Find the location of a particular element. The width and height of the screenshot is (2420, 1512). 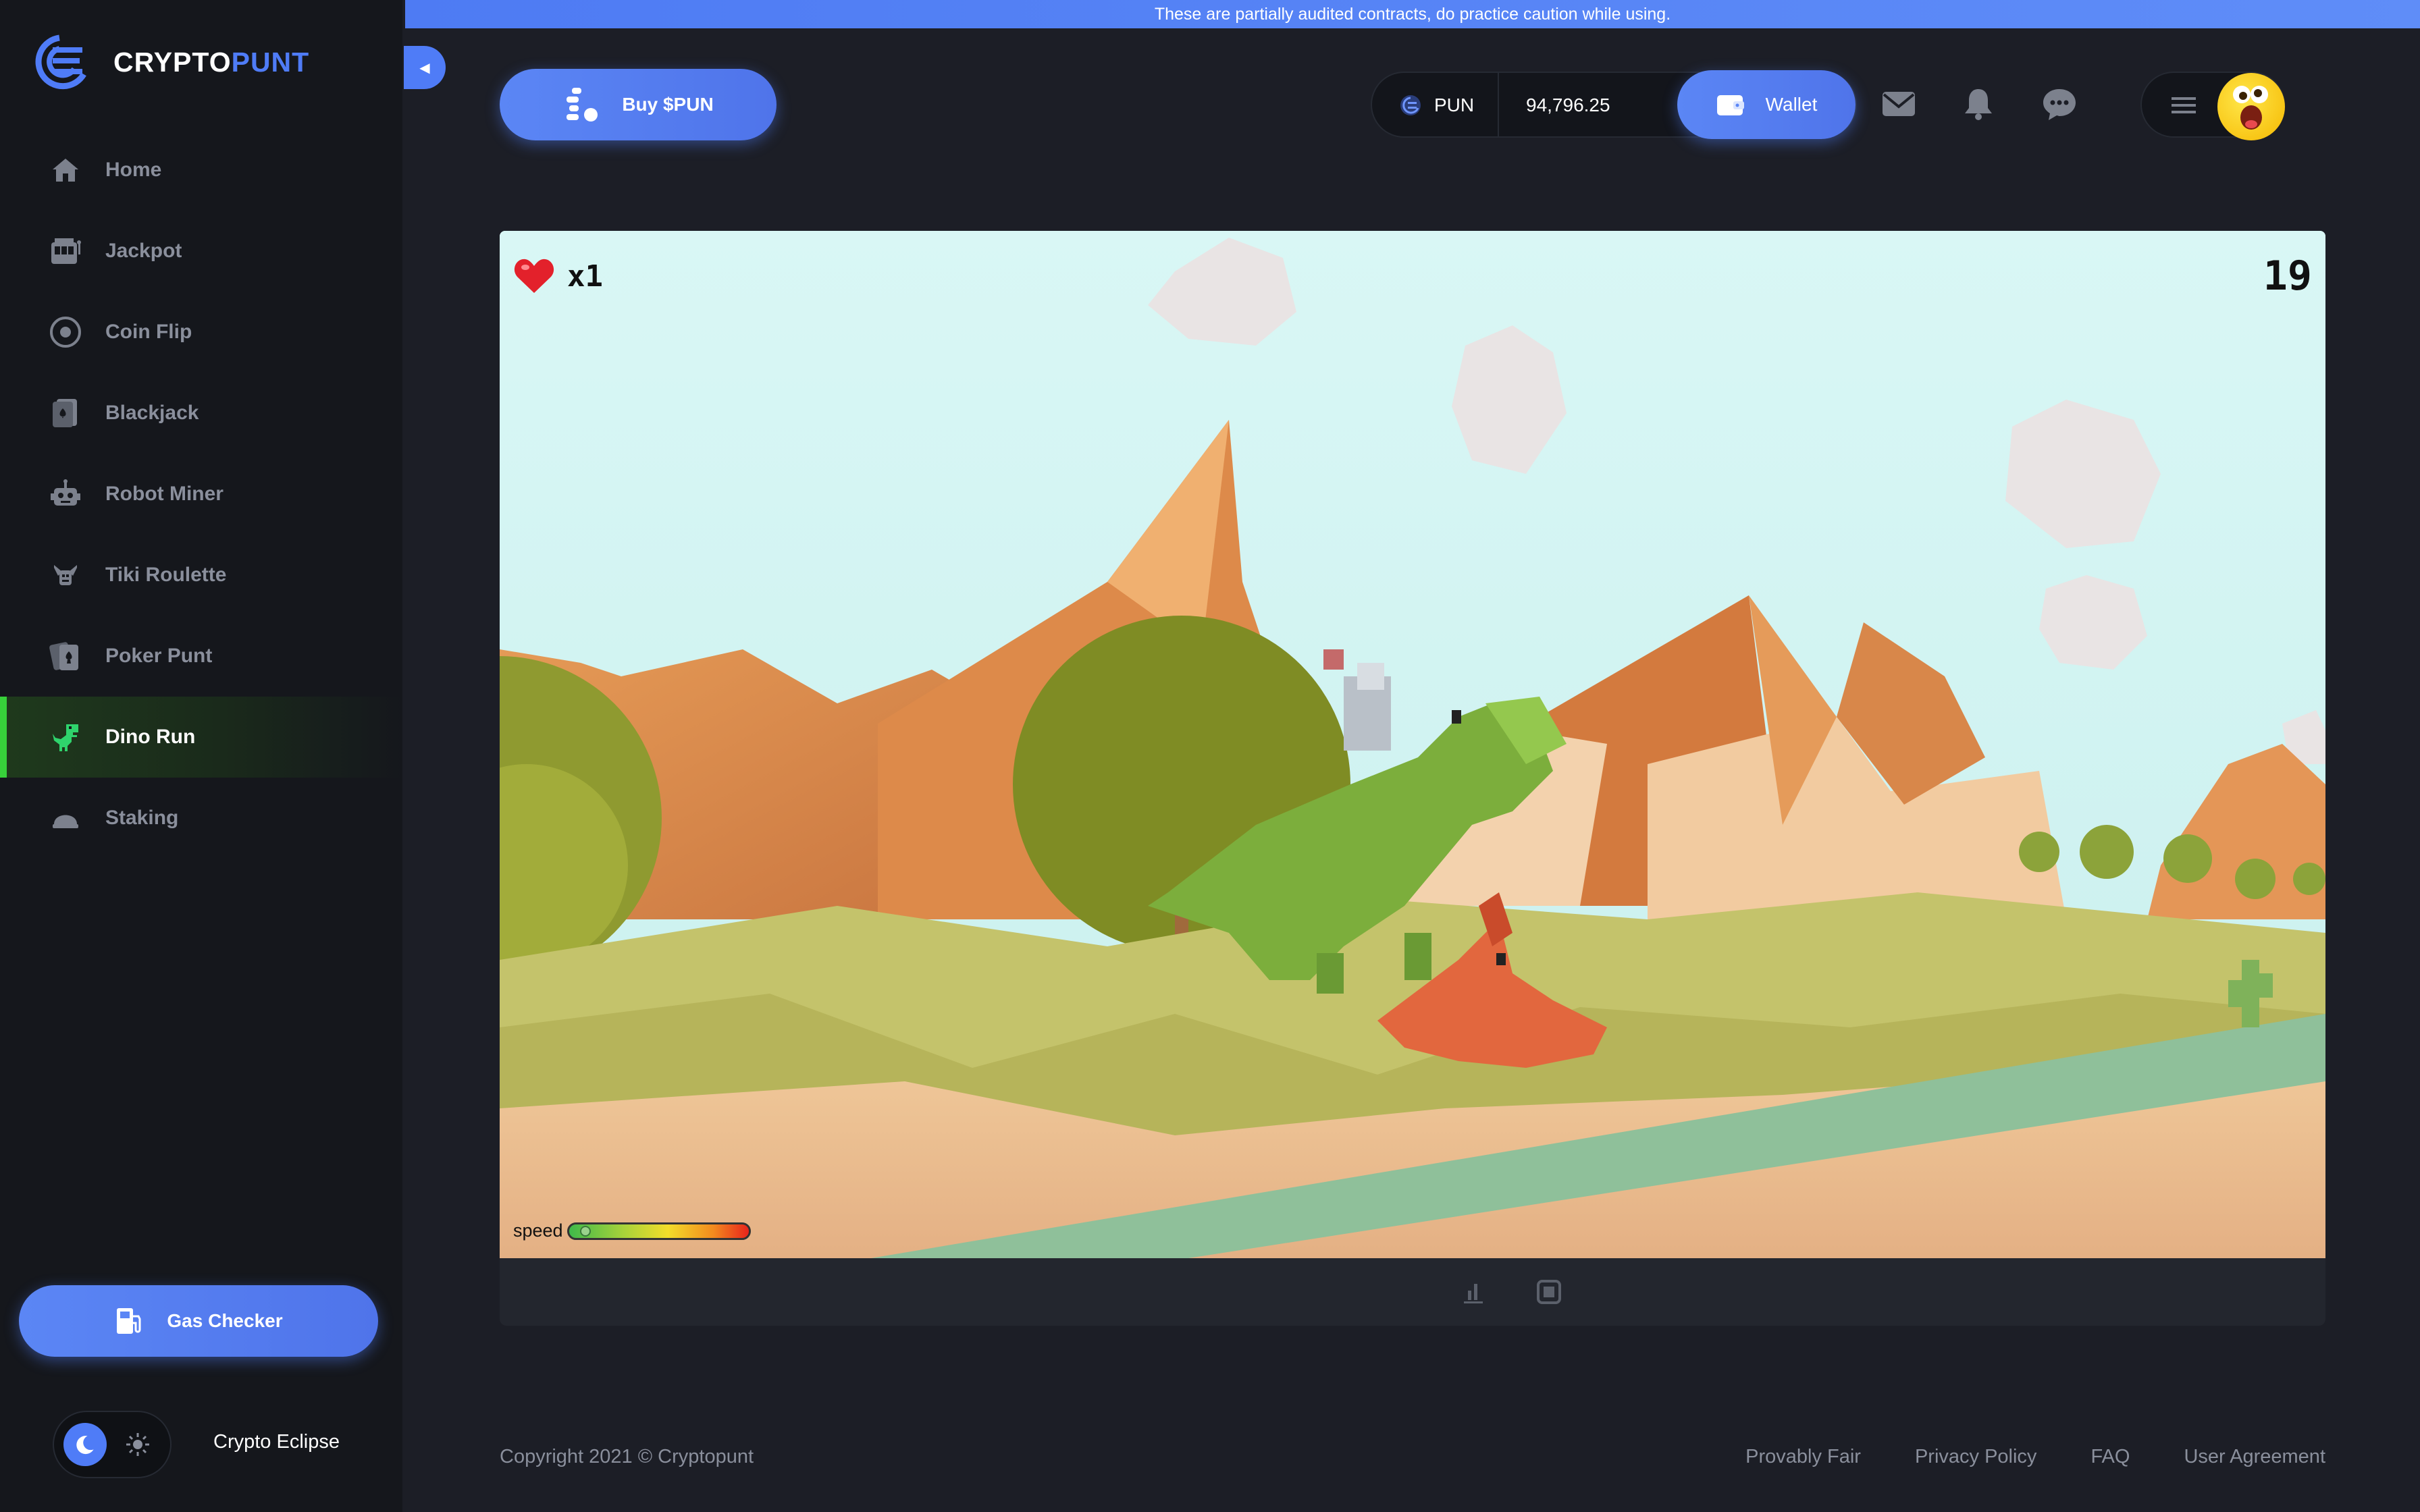

coin-icon is located at coordinates (65, 332).